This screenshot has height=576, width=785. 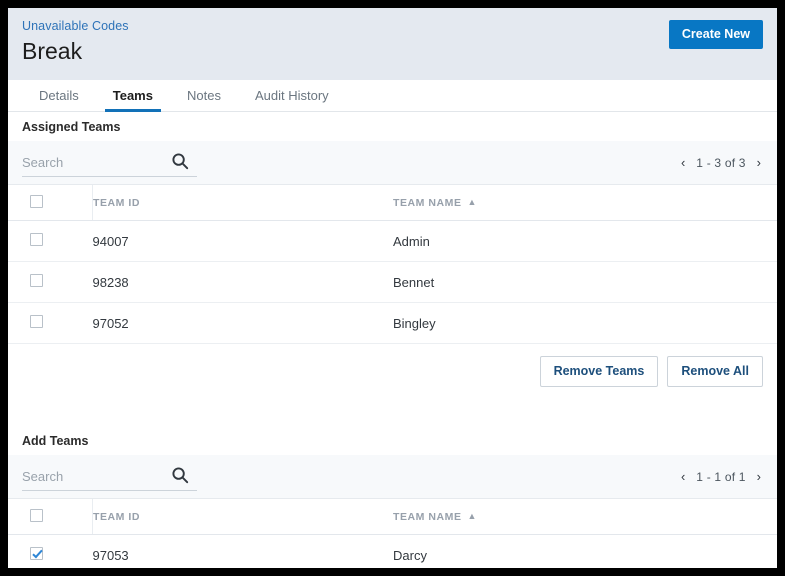 I want to click on table-row: 97052 Bingley, so click(x=392, y=323).